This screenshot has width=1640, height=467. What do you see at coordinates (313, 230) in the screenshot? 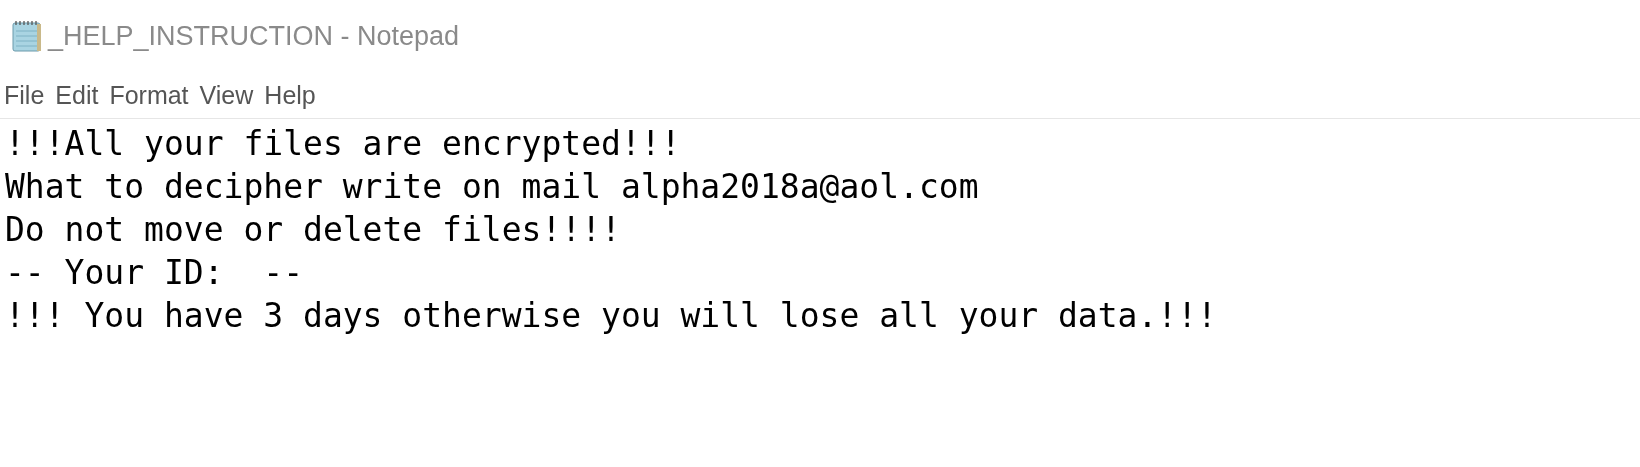
I see `text-line: Do not move or delete files!!!!` at bounding box center [313, 230].